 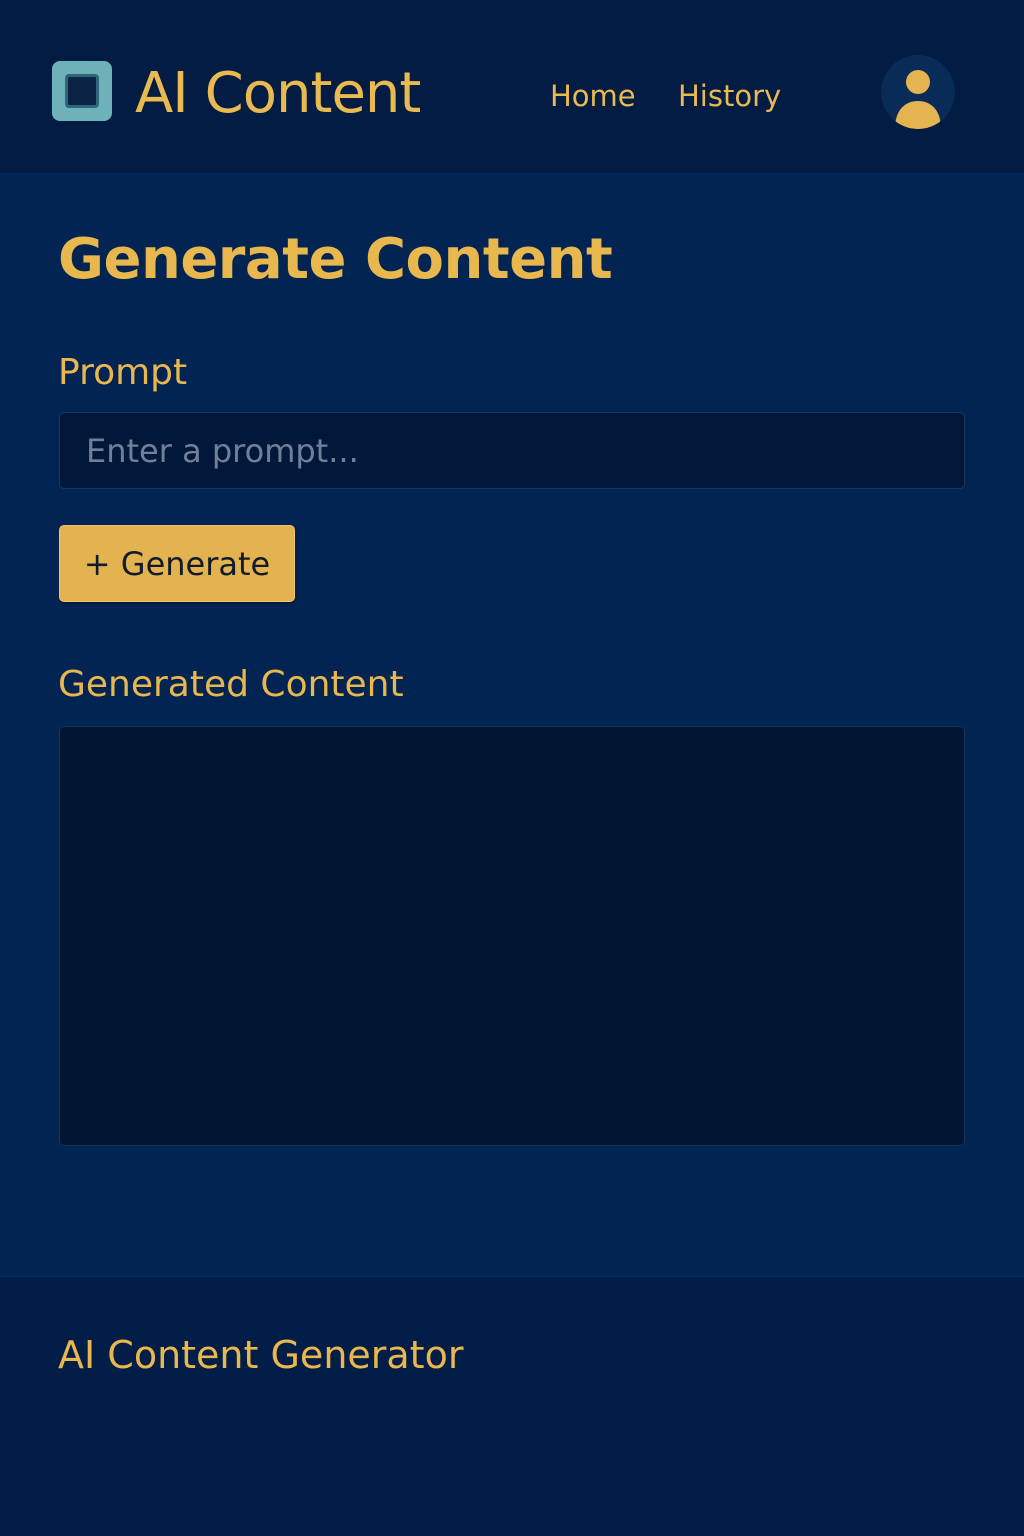 I want to click on user-avatar-button, so click(x=918, y=92).